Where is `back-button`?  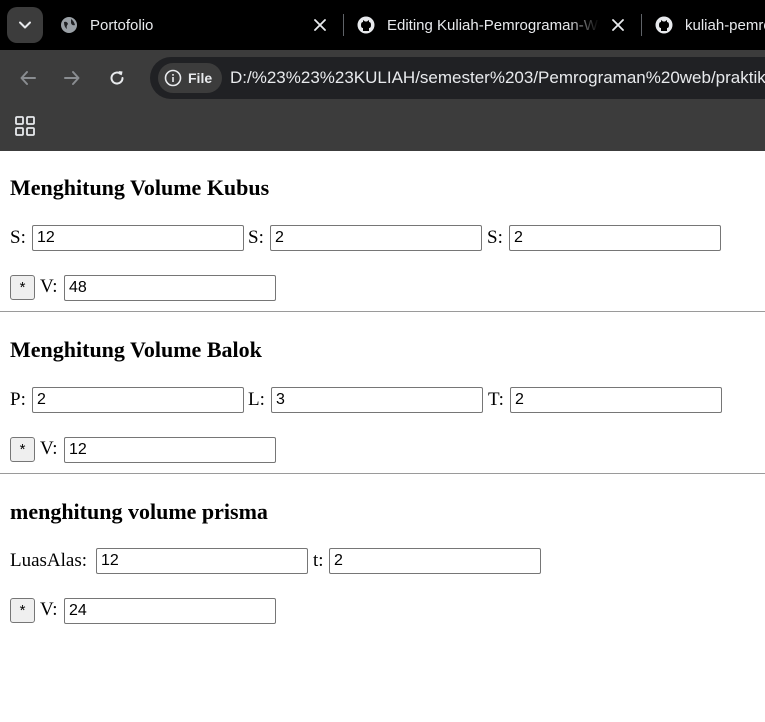 back-button is located at coordinates (28, 78).